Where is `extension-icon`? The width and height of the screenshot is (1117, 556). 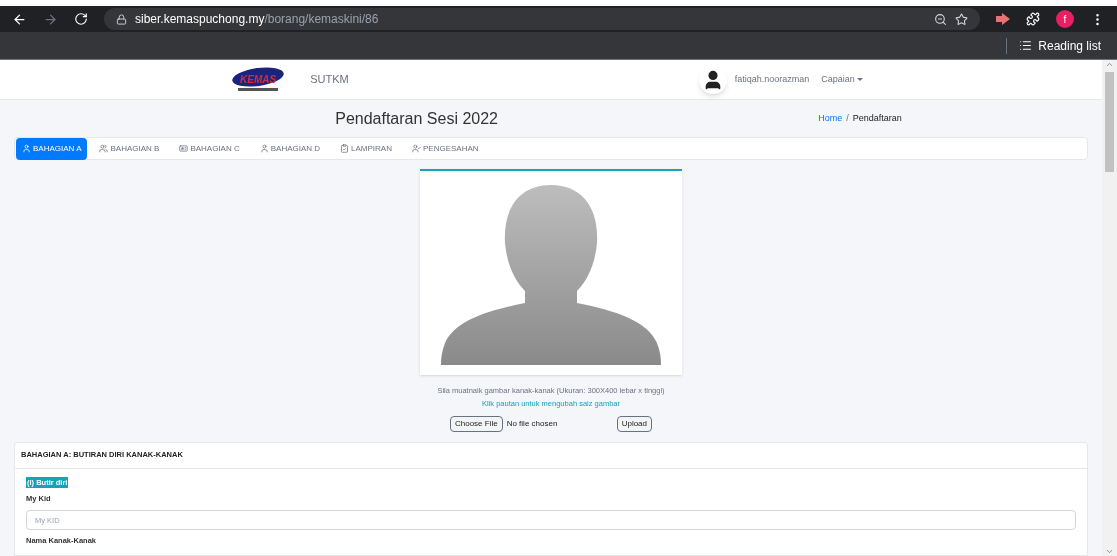 extension-icon is located at coordinates (1003, 19).